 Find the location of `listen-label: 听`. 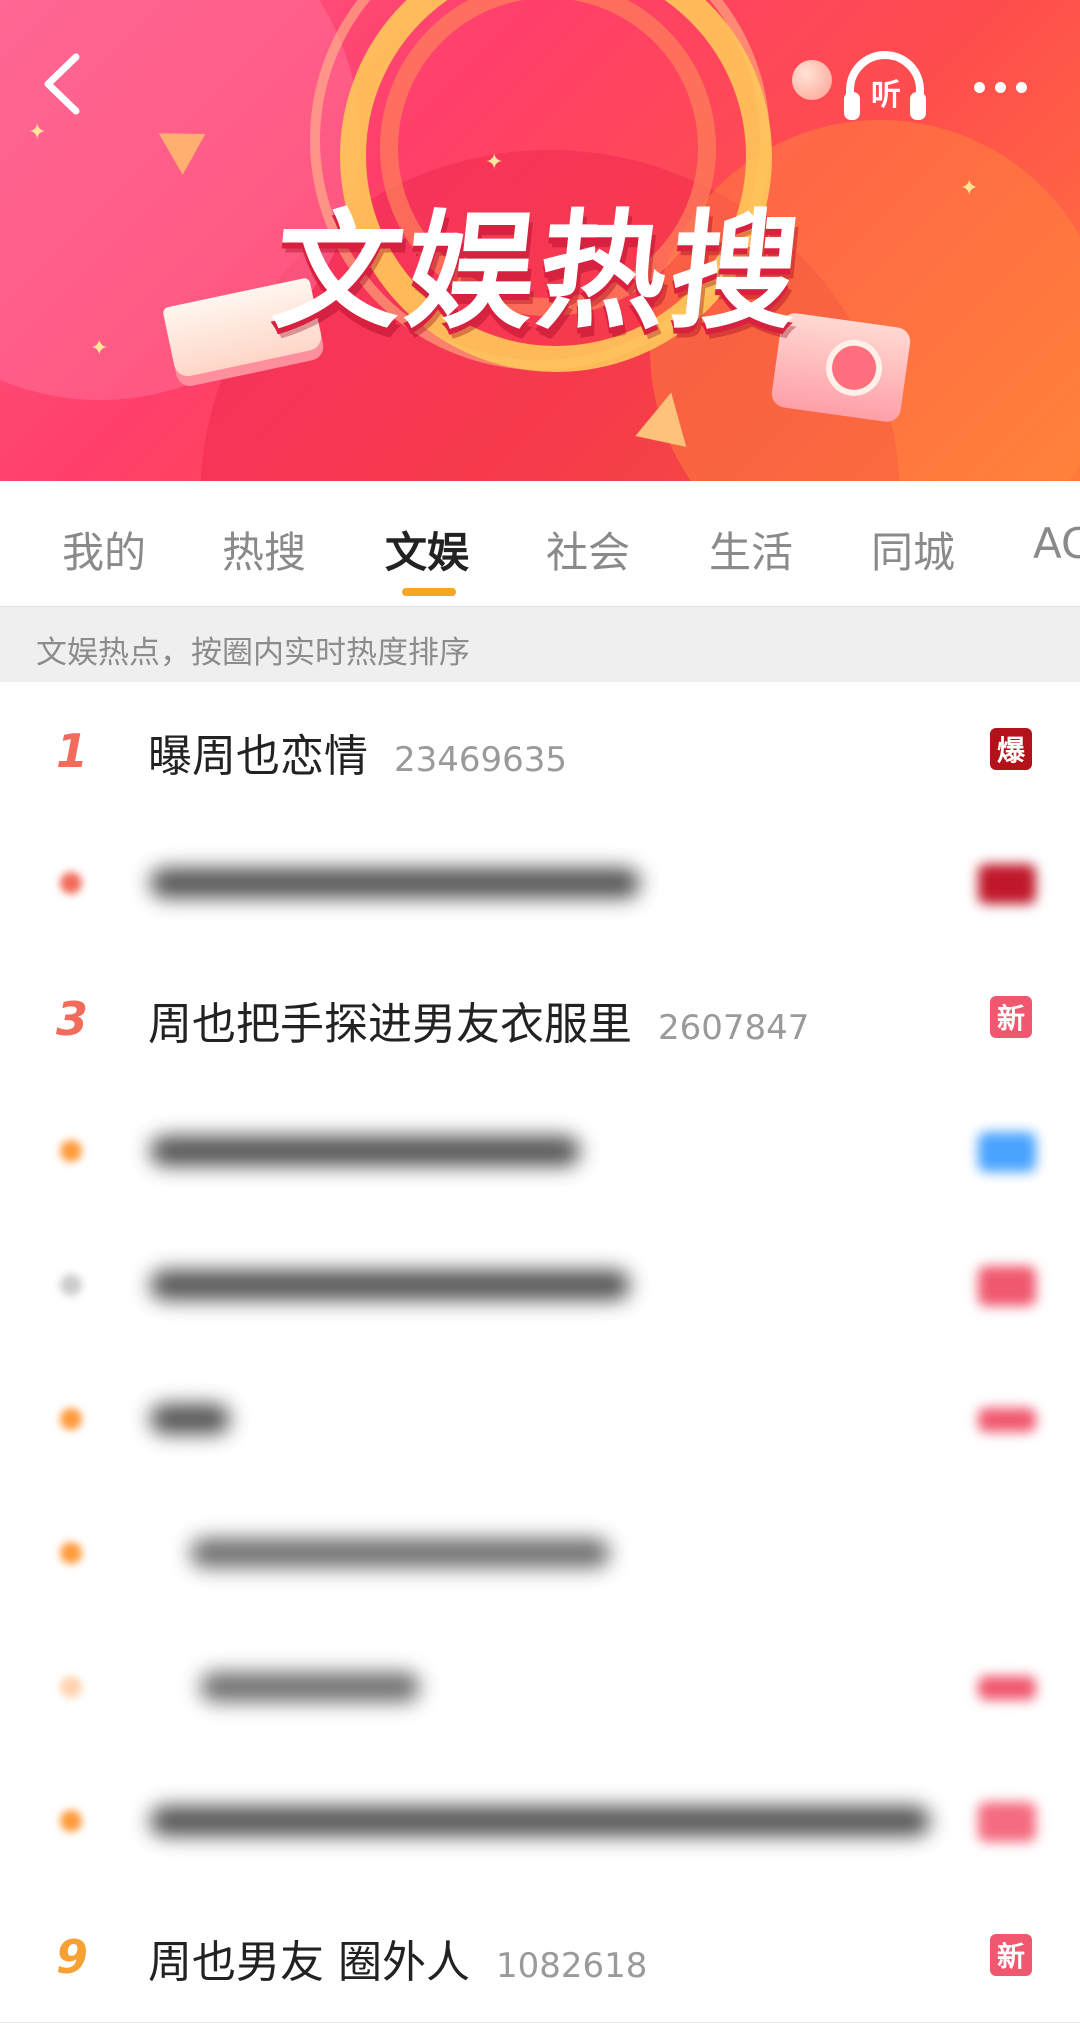

listen-label: 听 is located at coordinates (886, 95).